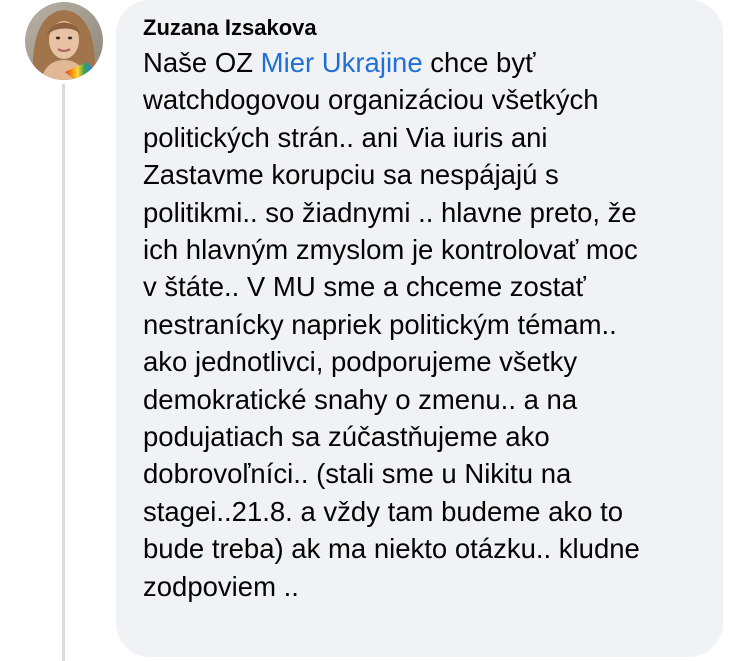  Describe the element at coordinates (360, 362) in the screenshot. I see `comment-line: ako jednotlivci, podporujeme všetky` at that location.